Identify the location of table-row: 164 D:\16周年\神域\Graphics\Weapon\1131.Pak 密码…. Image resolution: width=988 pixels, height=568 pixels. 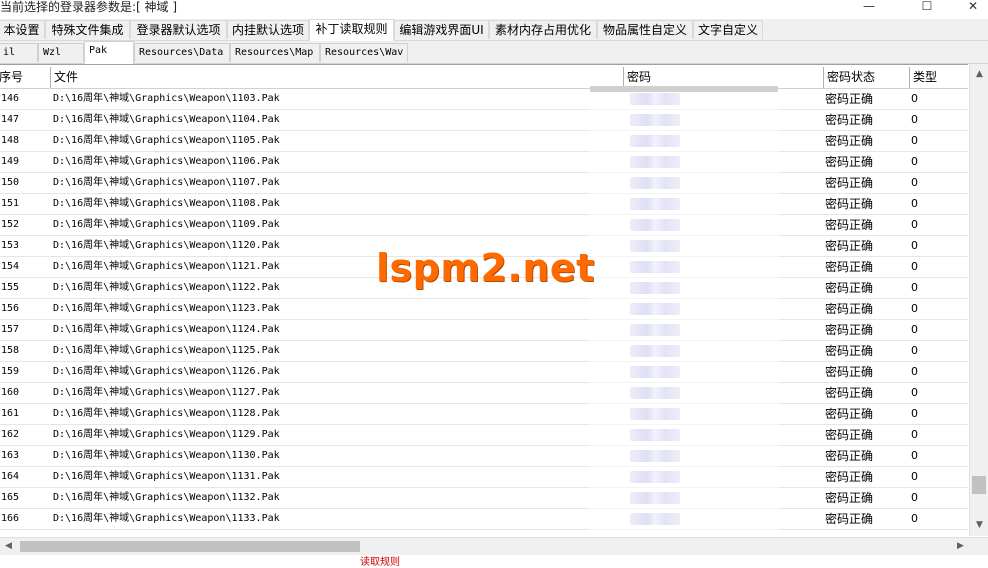
(484, 477).